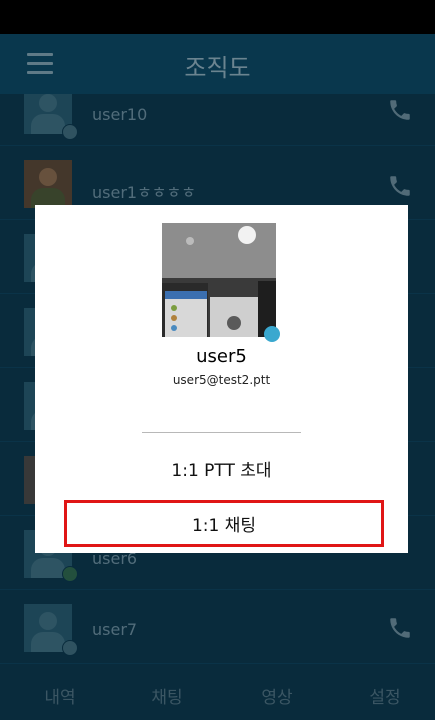 The width and height of the screenshot is (435, 720). I want to click on ptt-invite-button: 1:1 PTT 초대, so click(221, 468).